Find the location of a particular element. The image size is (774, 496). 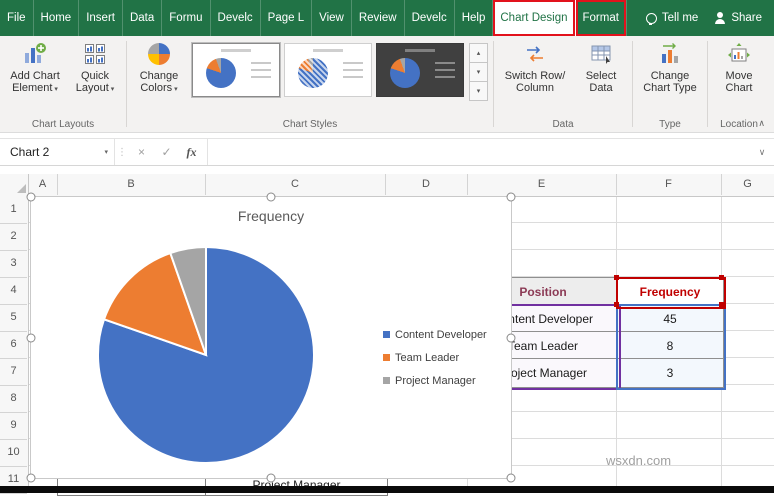

change-chart-type-button: Change Chart Type is located at coordinates (670, 66).